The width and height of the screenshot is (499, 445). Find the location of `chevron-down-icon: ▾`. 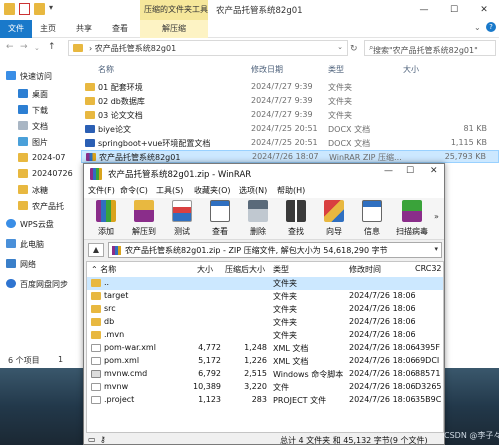

chevron-down-icon: ▾ is located at coordinates (436, 249).